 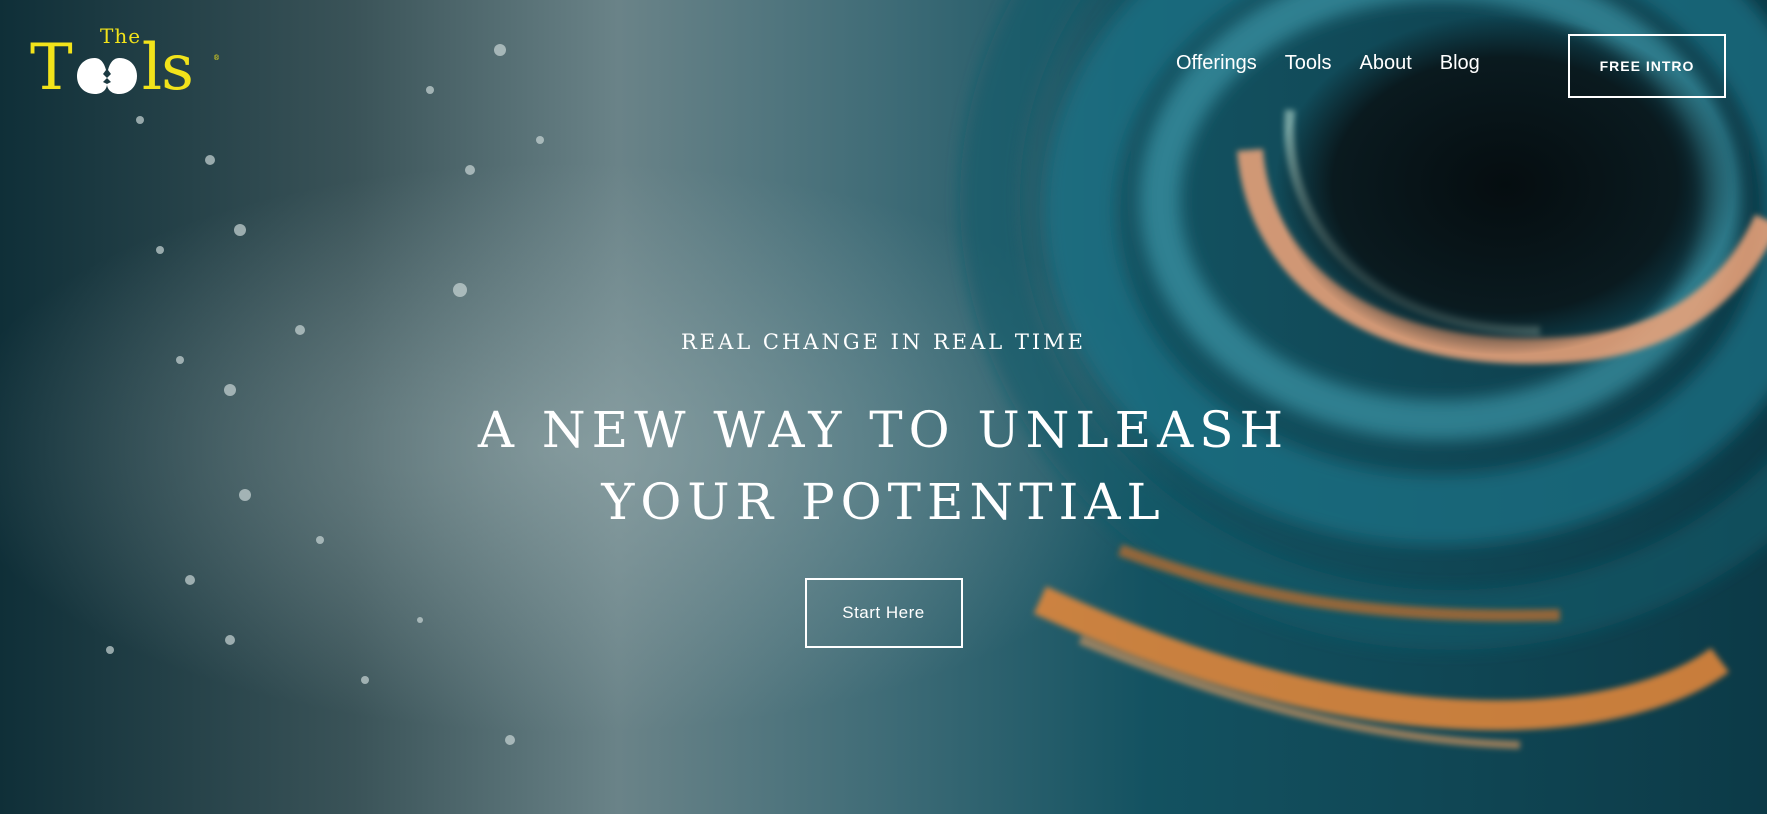 I want to click on logo-wordmark: T ls, so click(x=112, y=68).